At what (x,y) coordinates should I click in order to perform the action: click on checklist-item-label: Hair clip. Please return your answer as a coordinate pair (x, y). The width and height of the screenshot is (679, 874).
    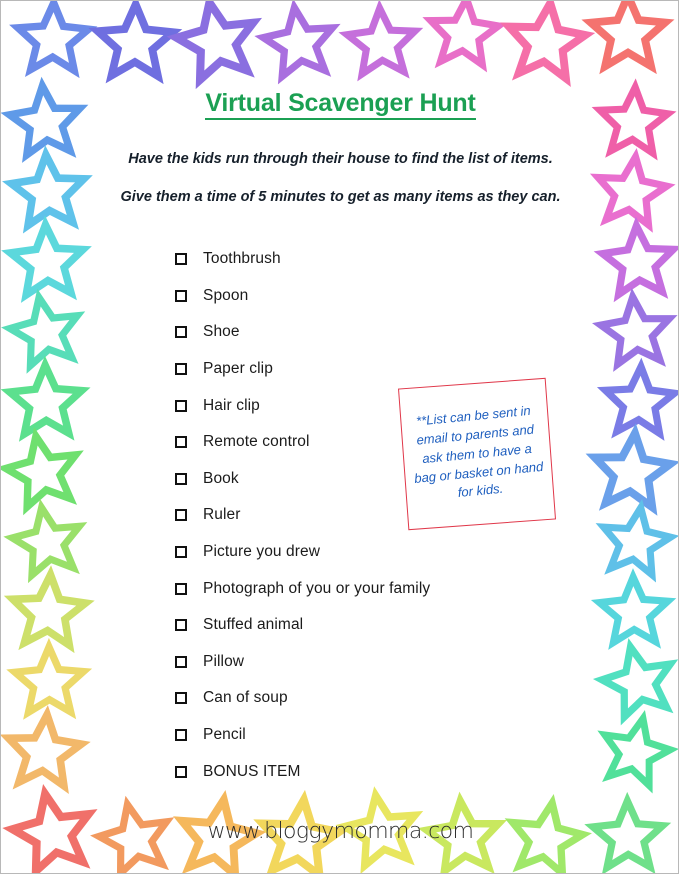
    Looking at the image, I should click on (231, 405).